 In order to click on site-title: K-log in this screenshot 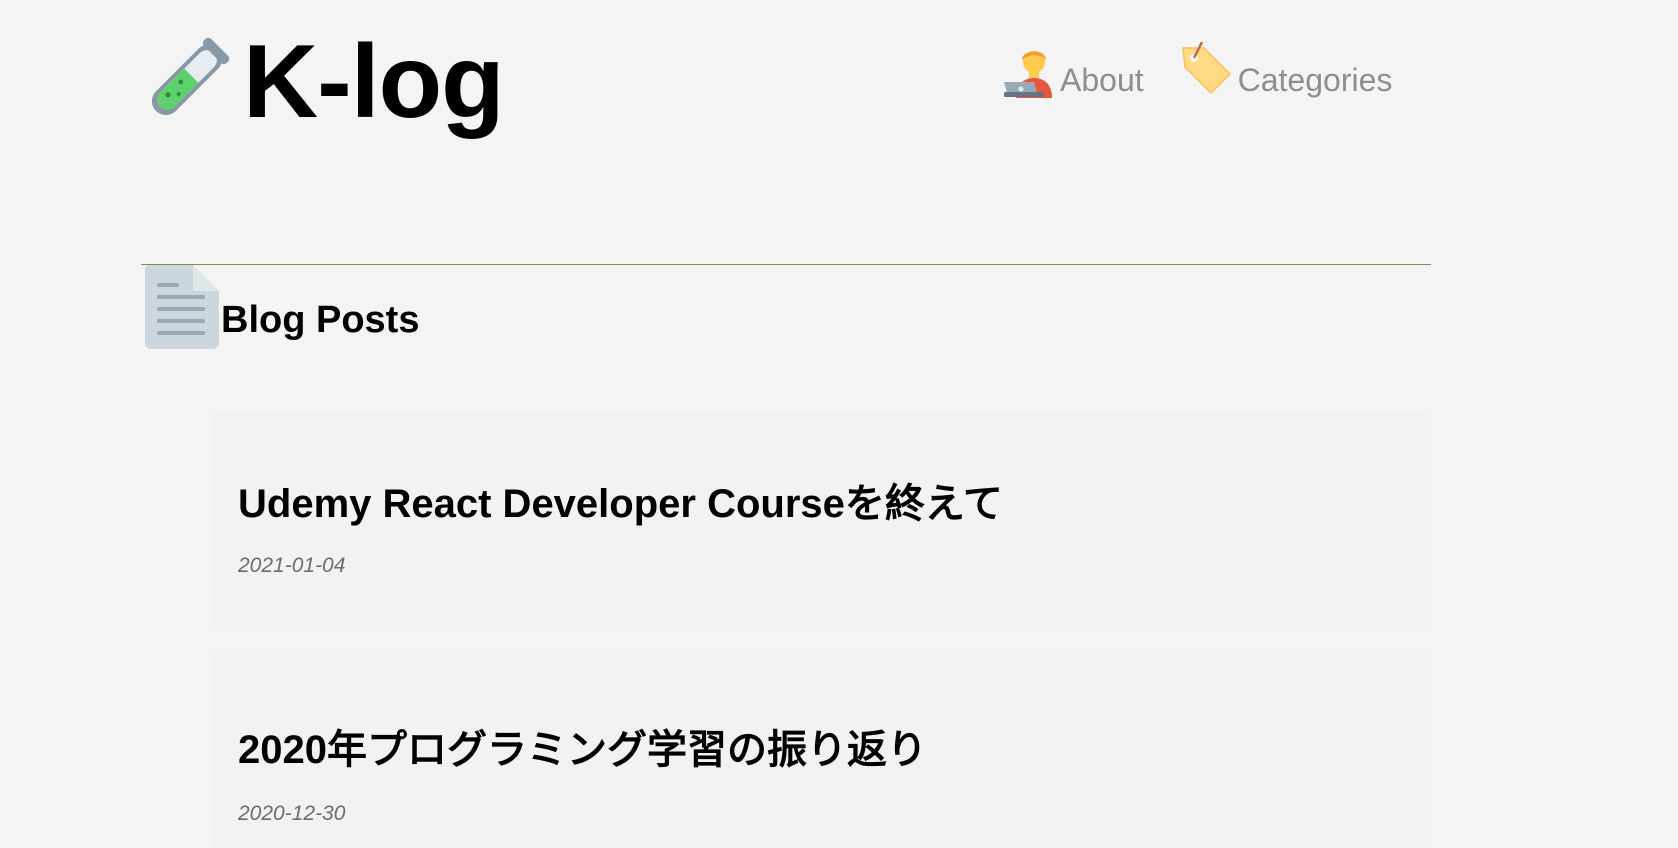, I will do `click(374, 82)`.